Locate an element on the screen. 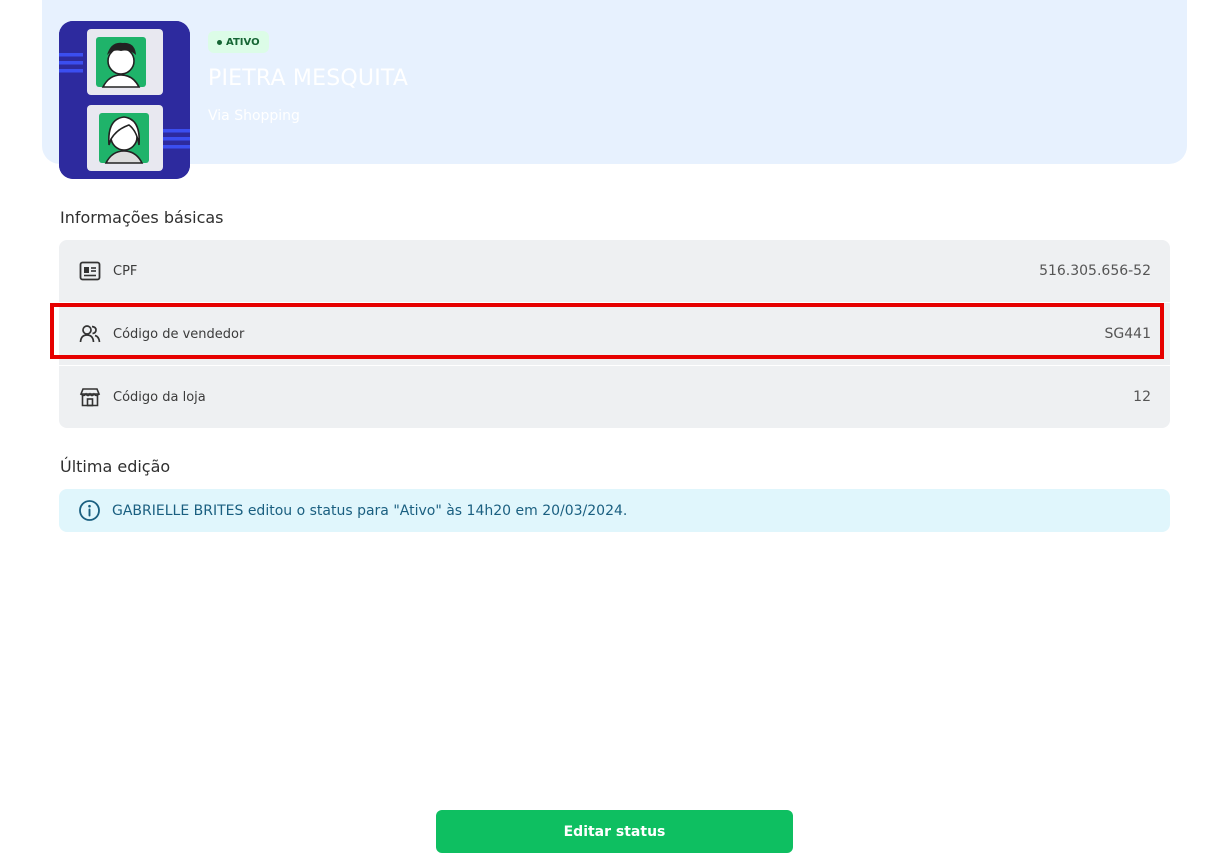 The image size is (1210, 860). avatar is located at coordinates (124, 100).